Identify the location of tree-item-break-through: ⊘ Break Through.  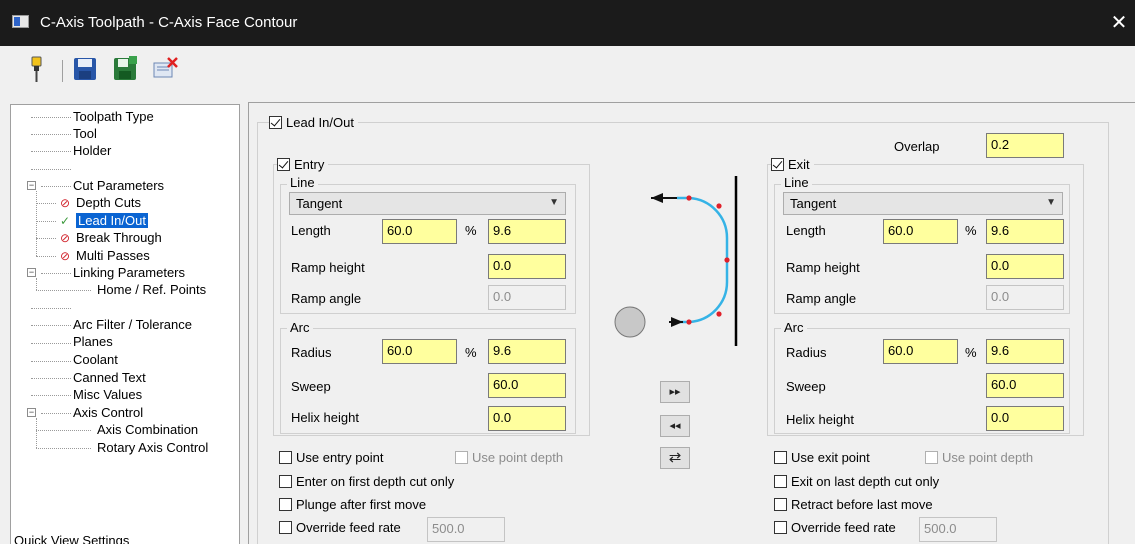
(109, 238).